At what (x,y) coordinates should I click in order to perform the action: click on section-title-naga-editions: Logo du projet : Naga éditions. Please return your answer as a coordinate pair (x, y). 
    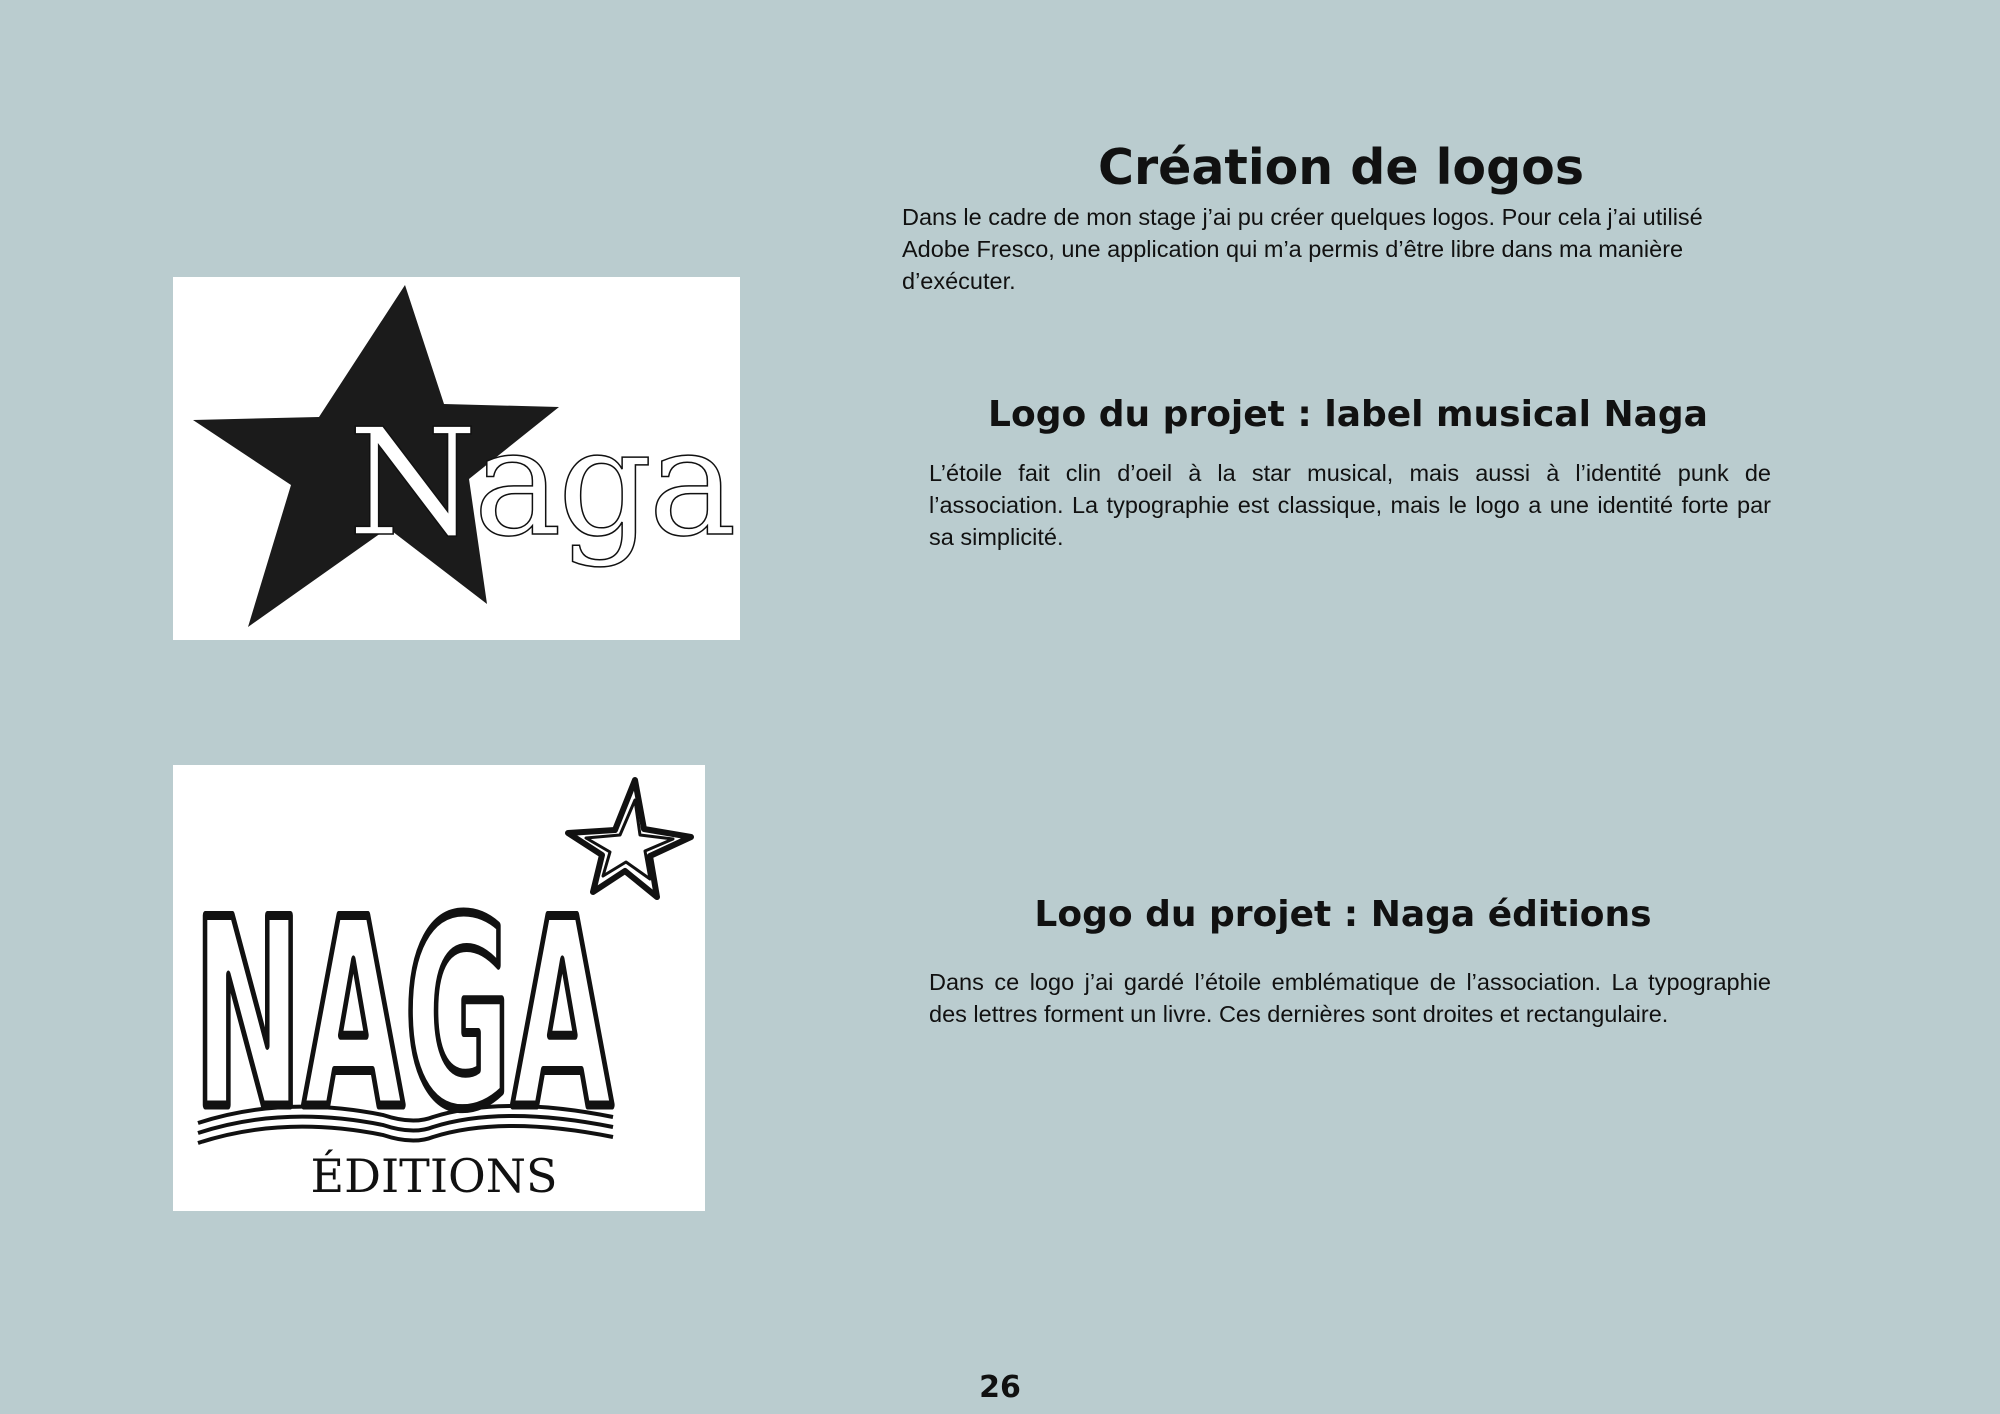
    Looking at the image, I should click on (1343, 914).